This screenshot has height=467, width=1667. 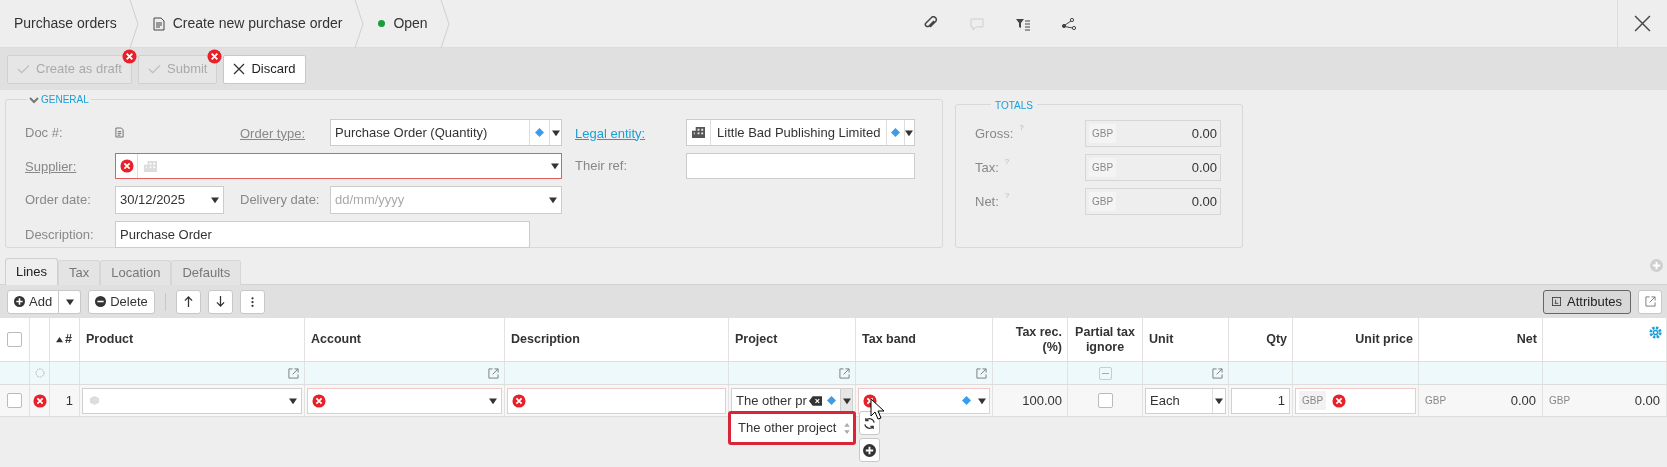 I want to click on add-button: Add, so click(x=33, y=301).